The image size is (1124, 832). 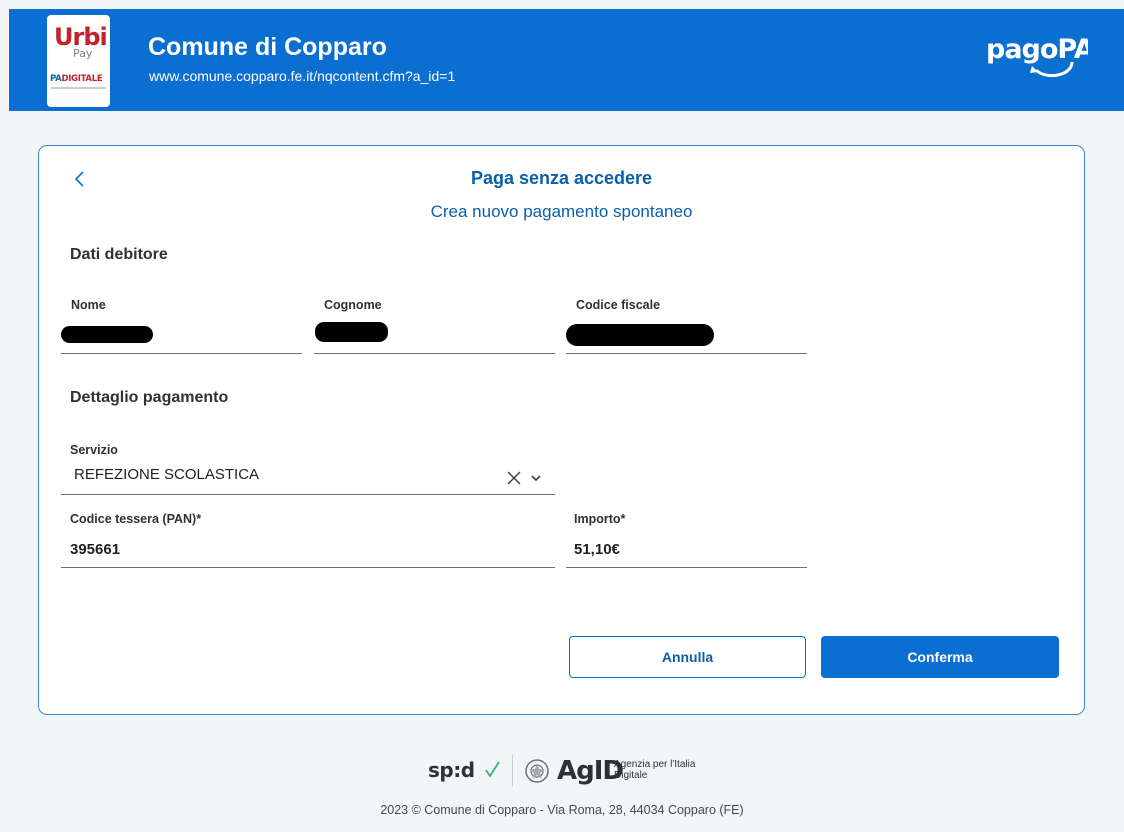 What do you see at coordinates (640, 335) in the screenshot?
I see `codice-fiscale-redacted-value` at bounding box center [640, 335].